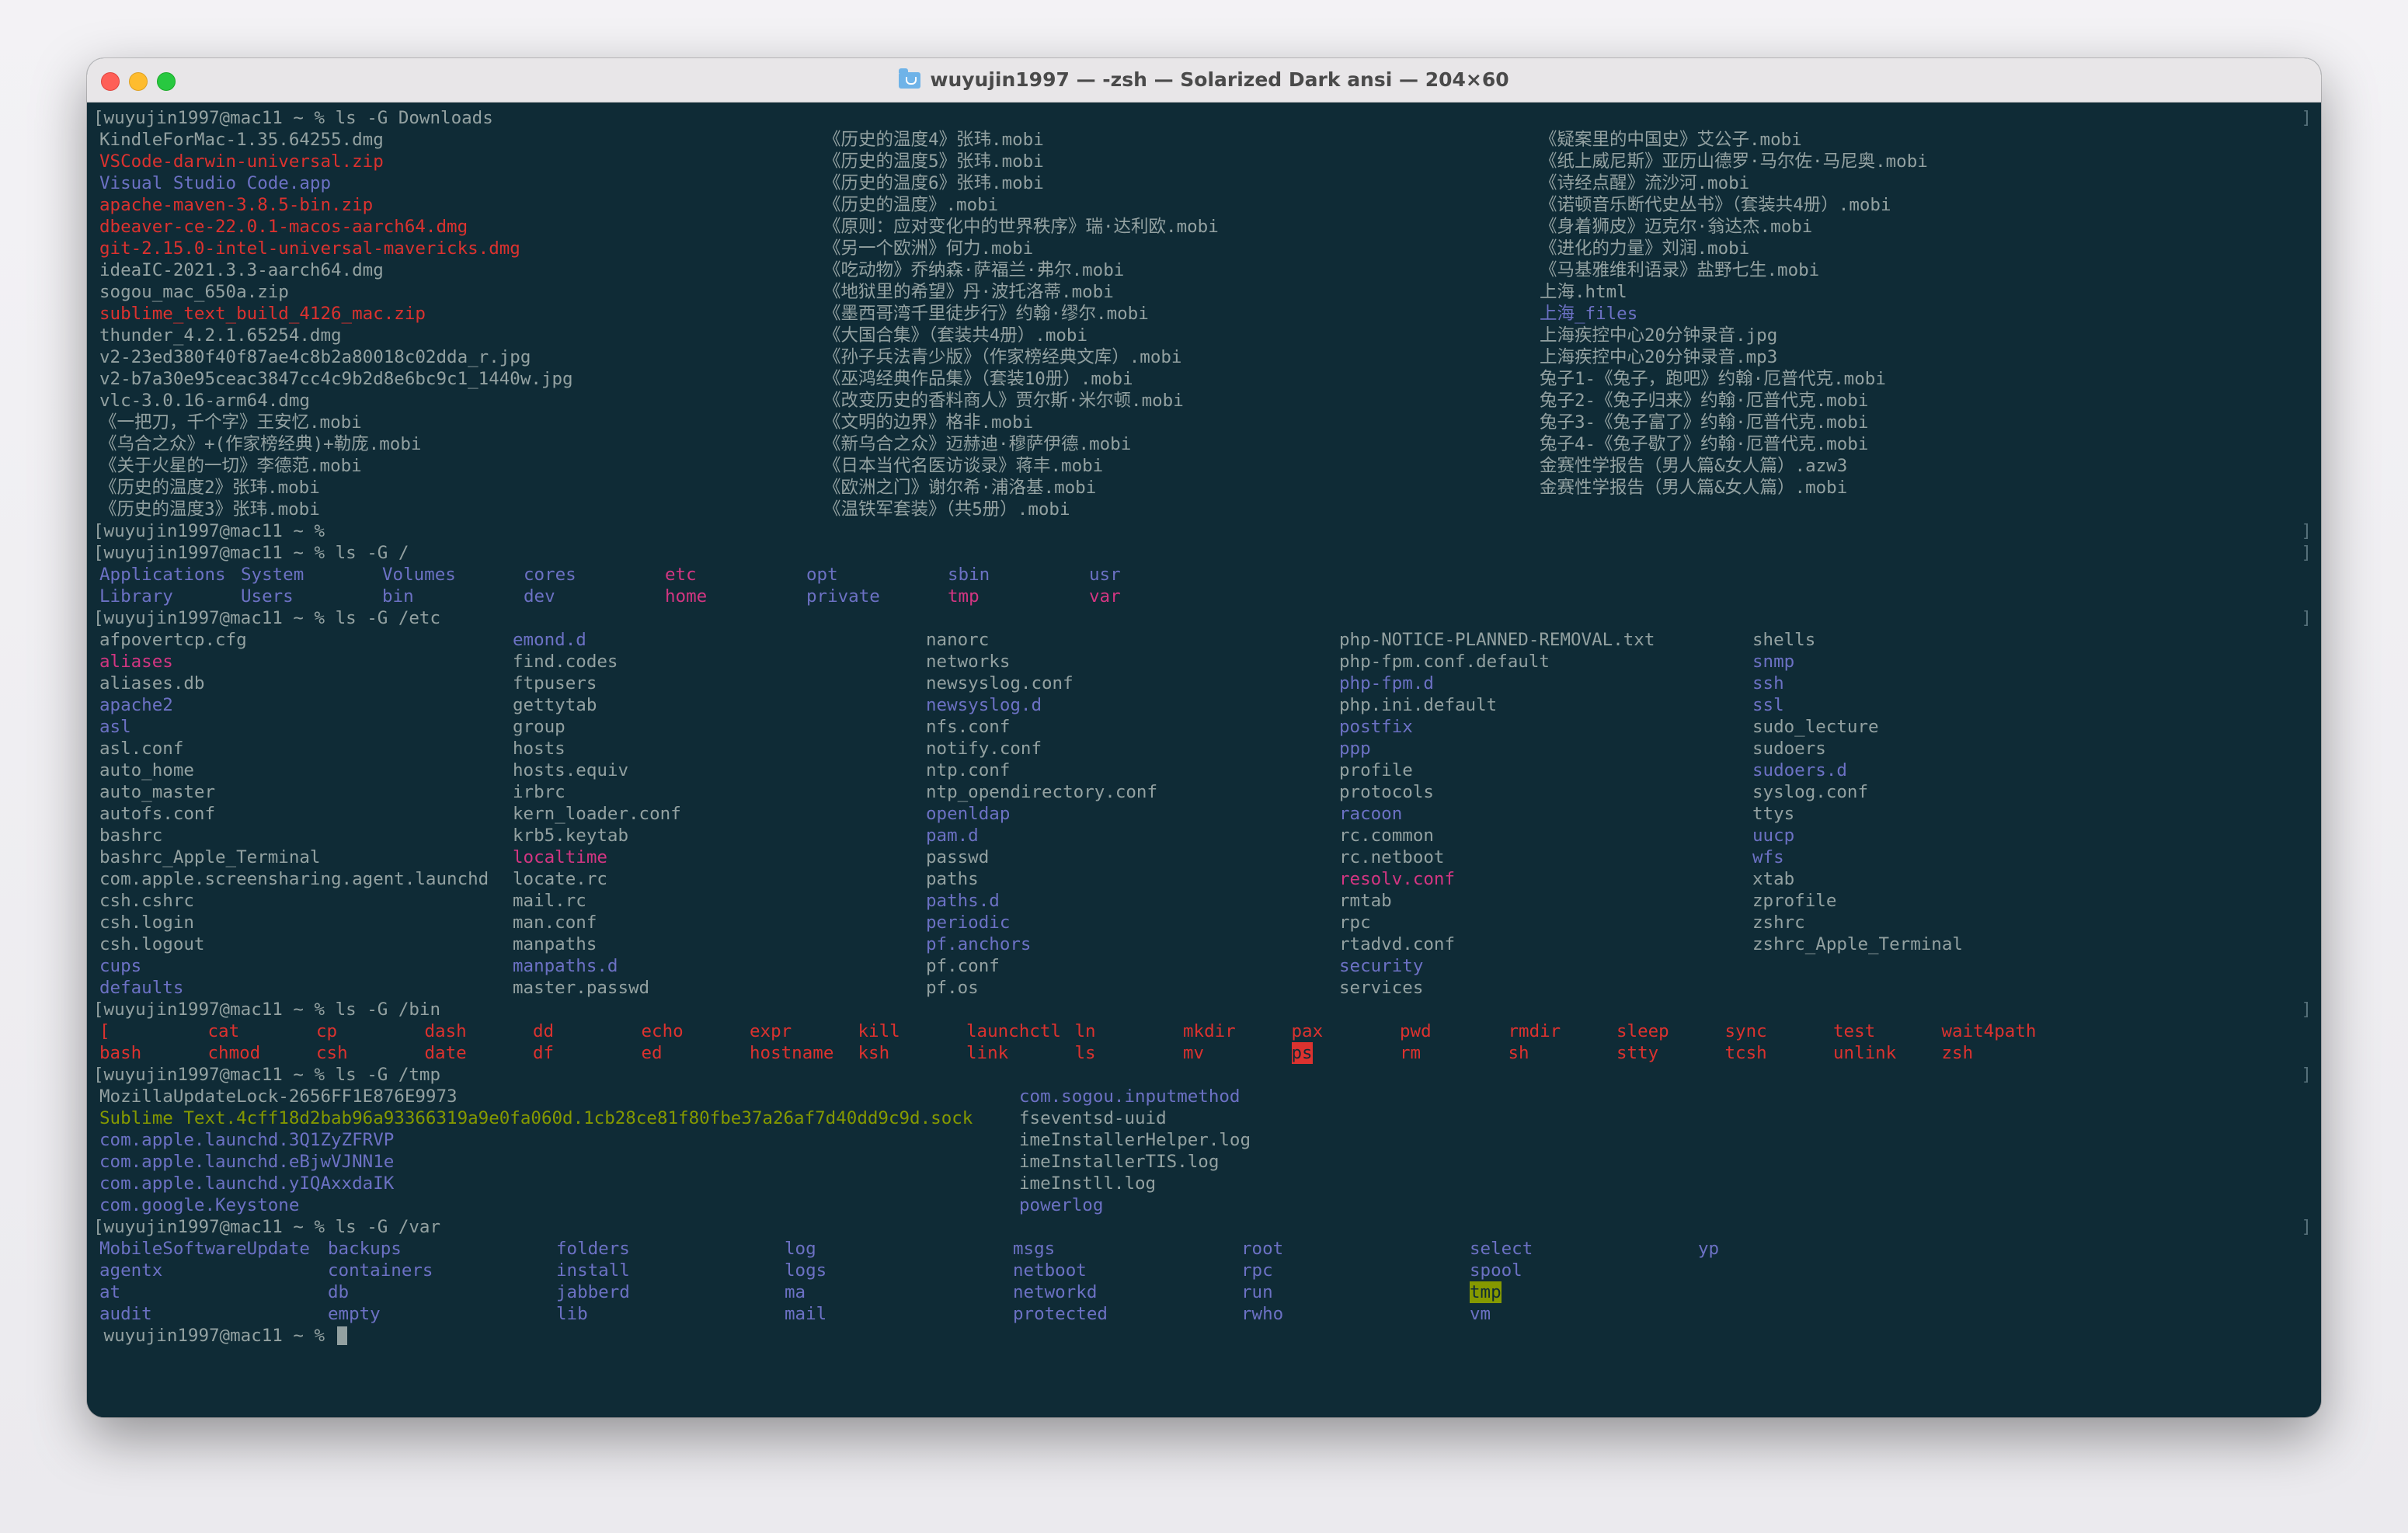  What do you see at coordinates (173, 640) in the screenshot?
I see `file-entry: afpovertcp.cfg` at bounding box center [173, 640].